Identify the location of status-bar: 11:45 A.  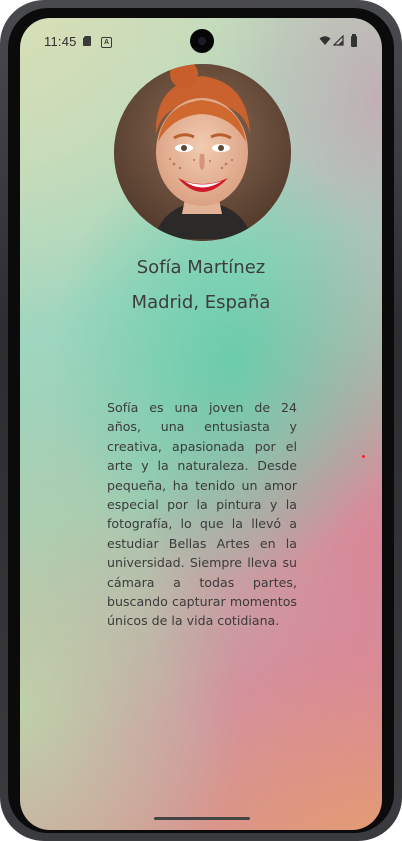
(201, 41).